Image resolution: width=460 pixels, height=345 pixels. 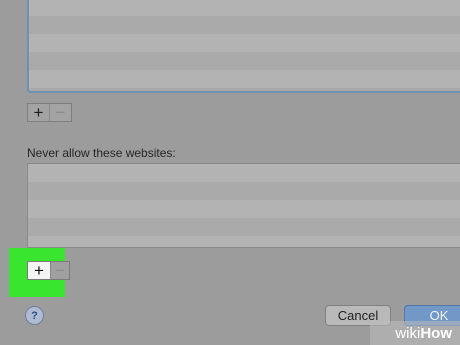 What do you see at coordinates (59, 270) in the screenshot?
I see `remove-blocked-website-button: −` at bounding box center [59, 270].